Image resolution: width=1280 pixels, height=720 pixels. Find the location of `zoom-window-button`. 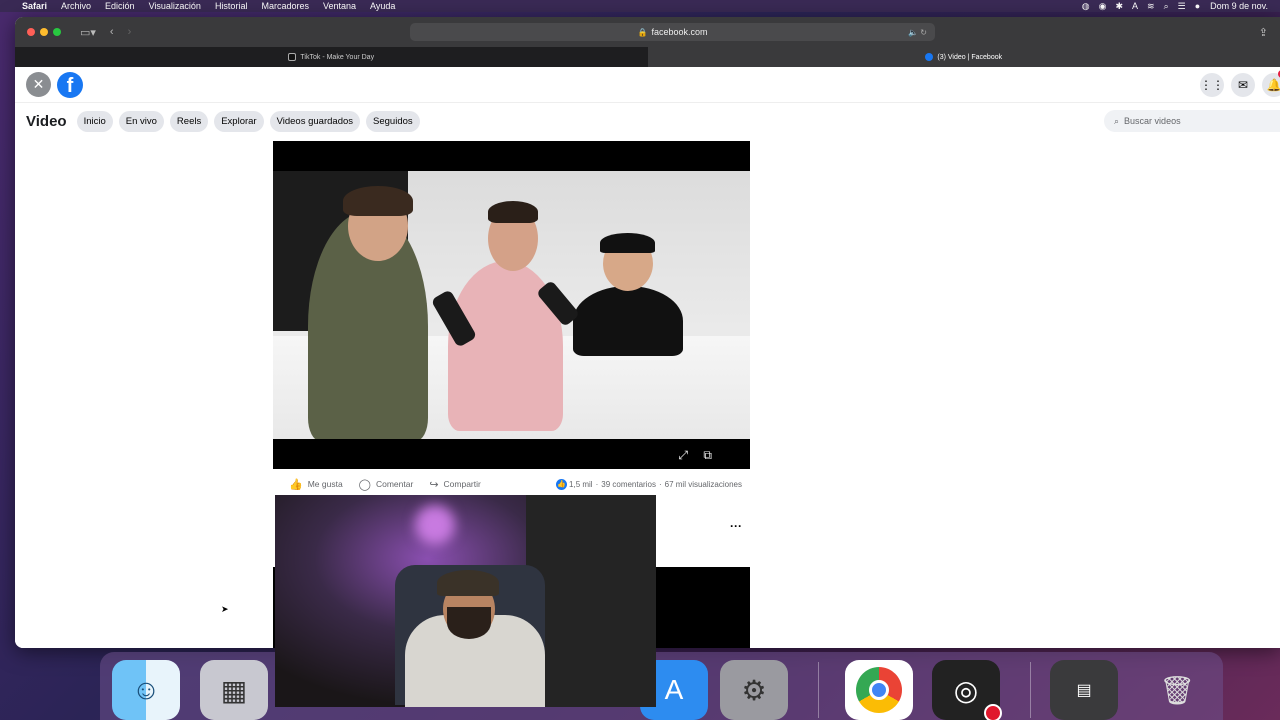

zoom-window-button is located at coordinates (57, 32).